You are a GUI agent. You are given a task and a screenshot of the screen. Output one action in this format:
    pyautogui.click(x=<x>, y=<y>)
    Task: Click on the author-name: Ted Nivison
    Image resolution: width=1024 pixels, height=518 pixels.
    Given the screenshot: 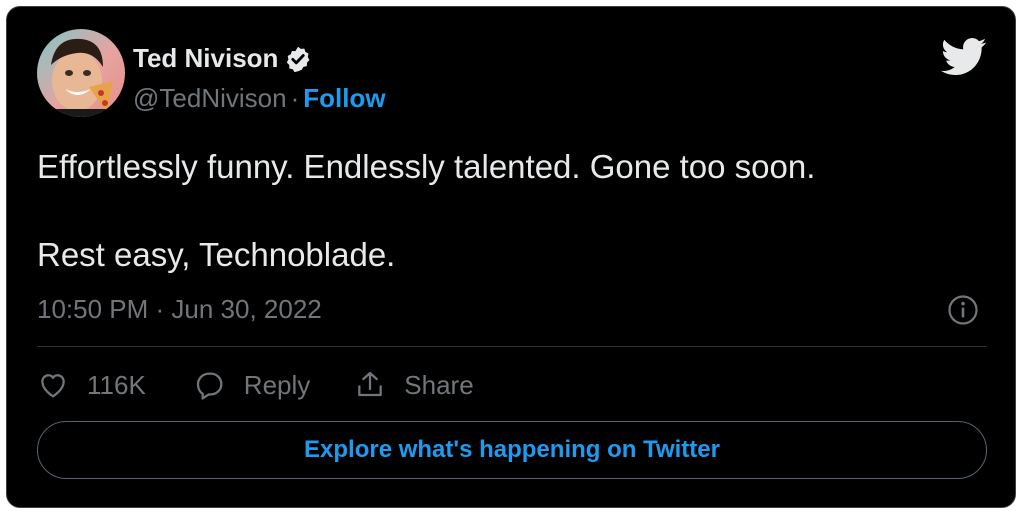 What is the action you would take?
    pyautogui.click(x=222, y=58)
    